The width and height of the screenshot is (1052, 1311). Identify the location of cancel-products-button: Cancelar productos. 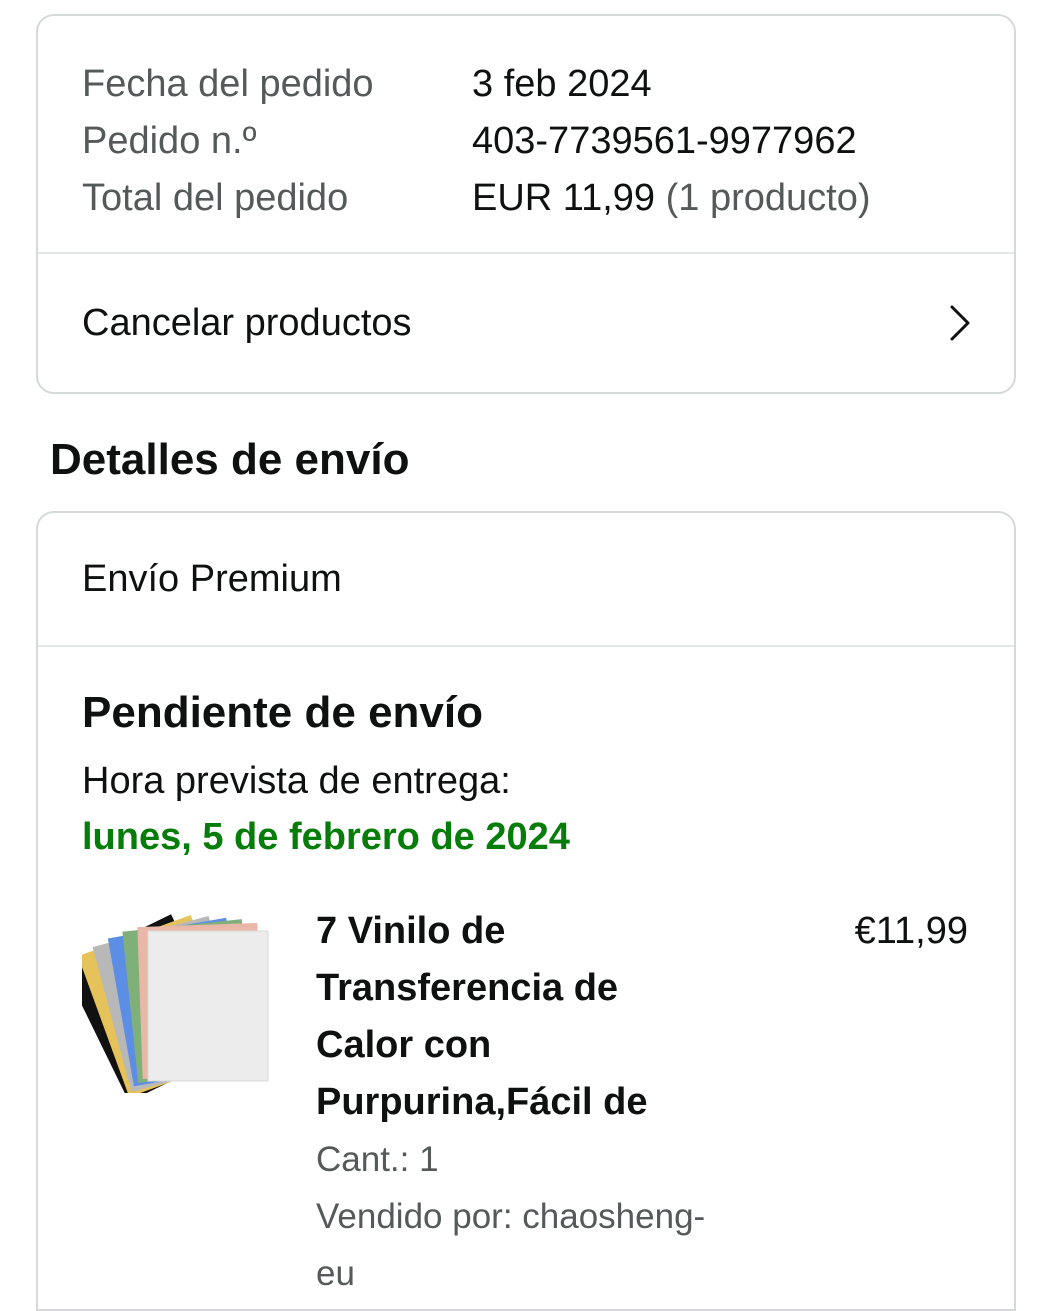
(526, 323).